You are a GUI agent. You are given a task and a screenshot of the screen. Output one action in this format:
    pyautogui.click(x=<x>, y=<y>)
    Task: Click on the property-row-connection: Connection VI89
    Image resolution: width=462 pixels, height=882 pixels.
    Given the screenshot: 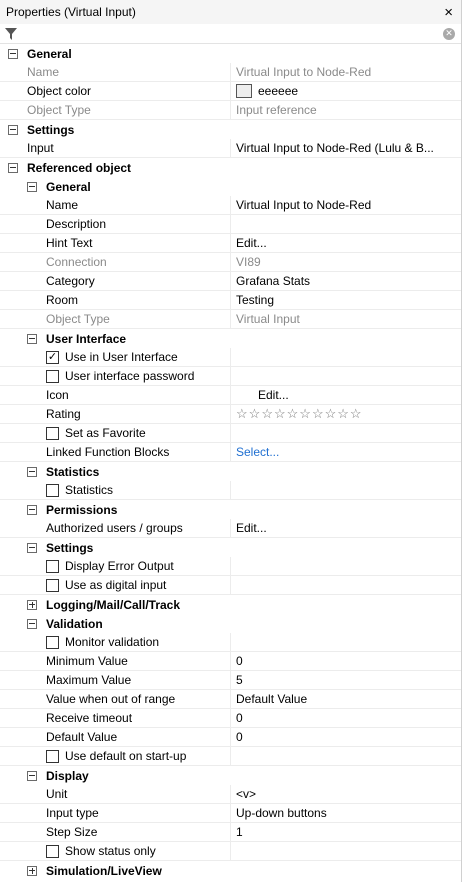 What is the action you would take?
    pyautogui.click(x=230, y=262)
    